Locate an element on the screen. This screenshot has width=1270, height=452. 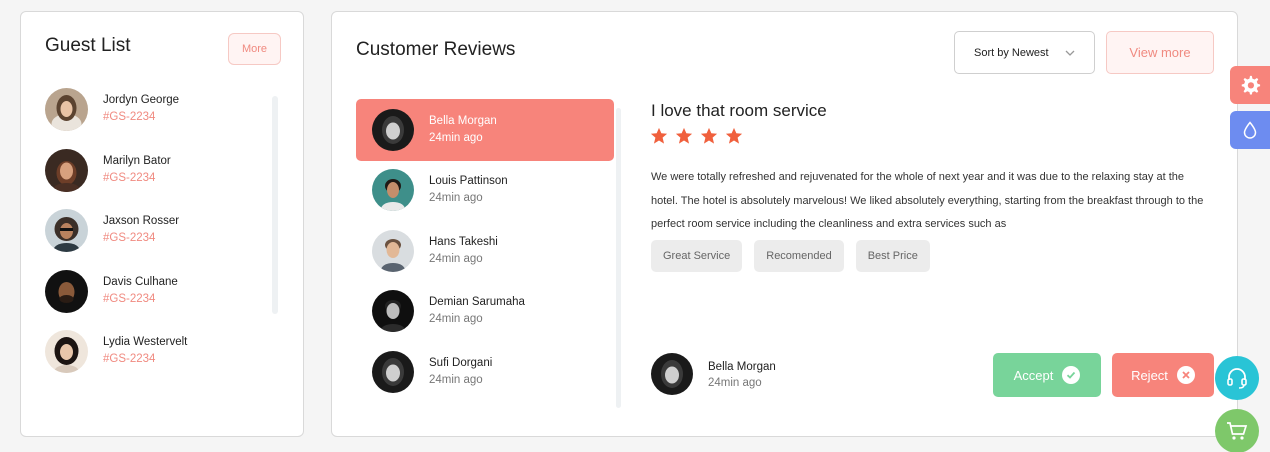
view-more-button: View more is located at coordinates (1160, 52).